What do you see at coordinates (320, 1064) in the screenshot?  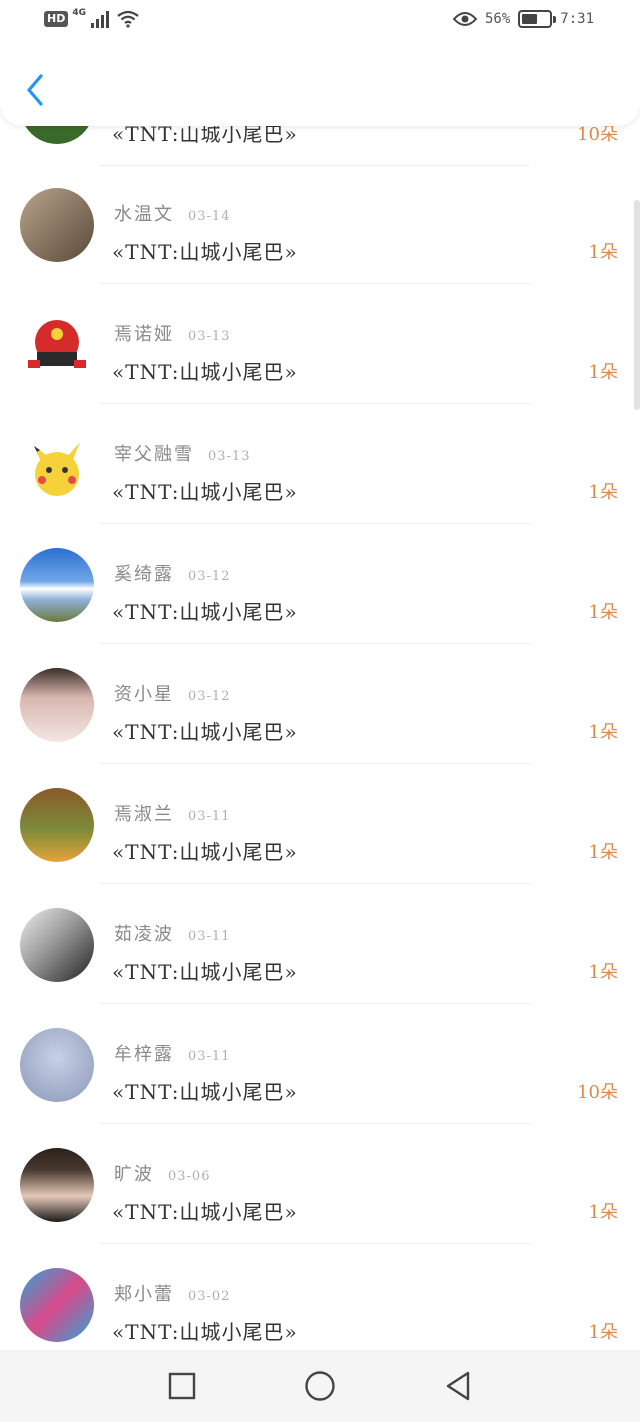 I see `list-item: 牟梓露 03-11 «TNT:山城小尾巴» 10朵` at bounding box center [320, 1064].